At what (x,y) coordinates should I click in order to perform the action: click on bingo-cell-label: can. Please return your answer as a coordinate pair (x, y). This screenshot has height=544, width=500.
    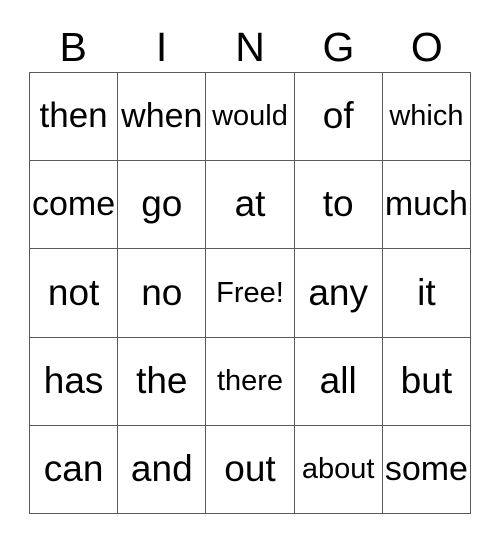
    Looking at the image, I should click on (73, 468).